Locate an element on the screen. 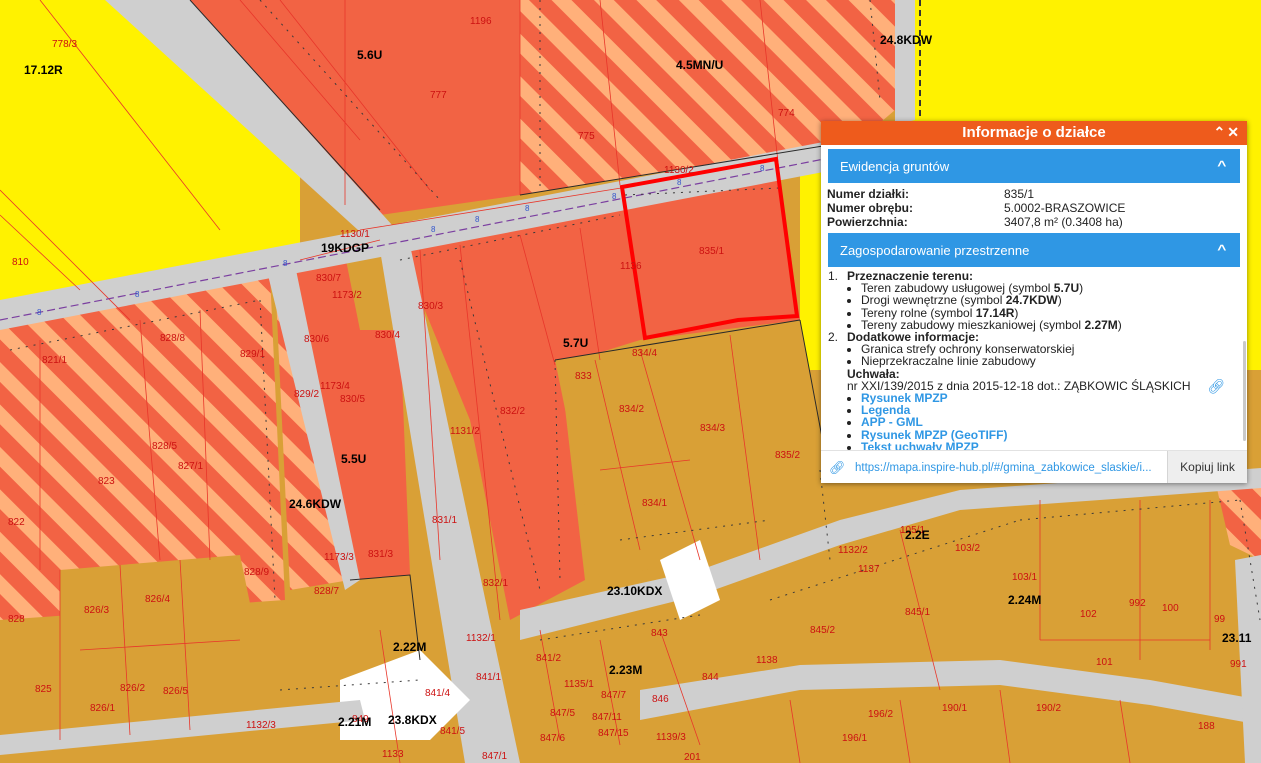  plot-label: 775 is located at coordinates (586, 136).